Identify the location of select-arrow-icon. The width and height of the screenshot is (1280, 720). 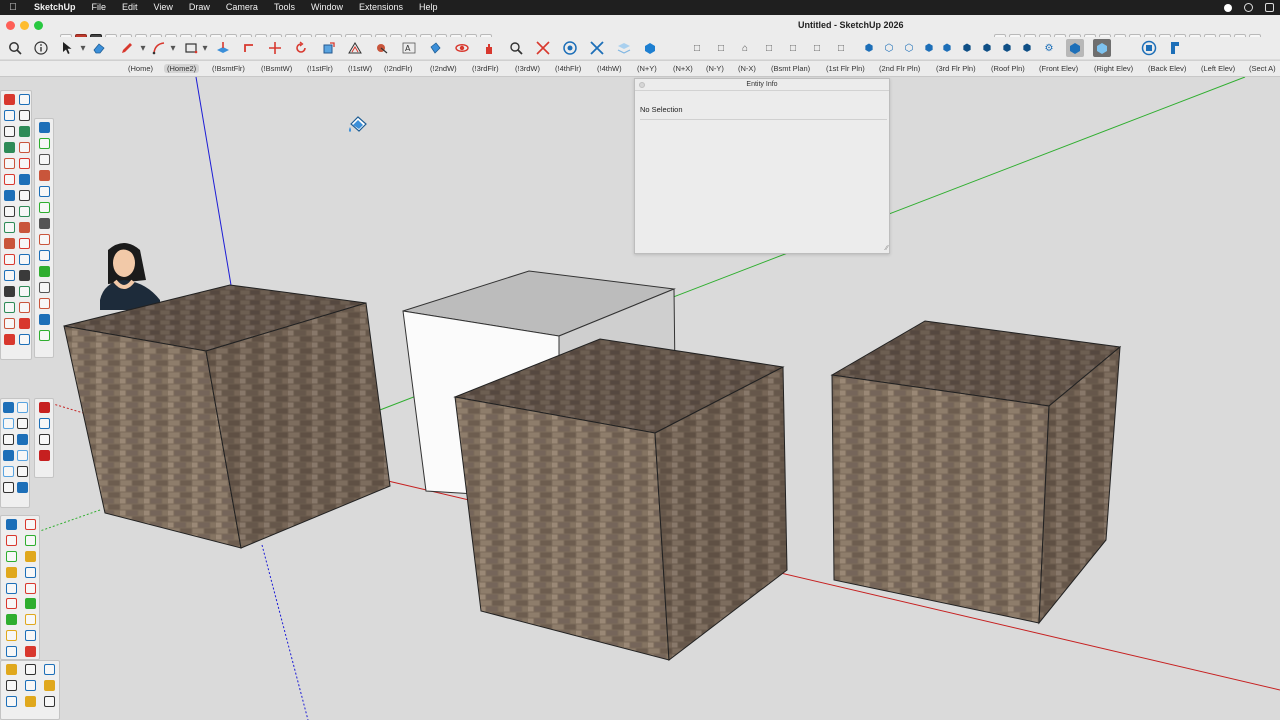
(67, 48).